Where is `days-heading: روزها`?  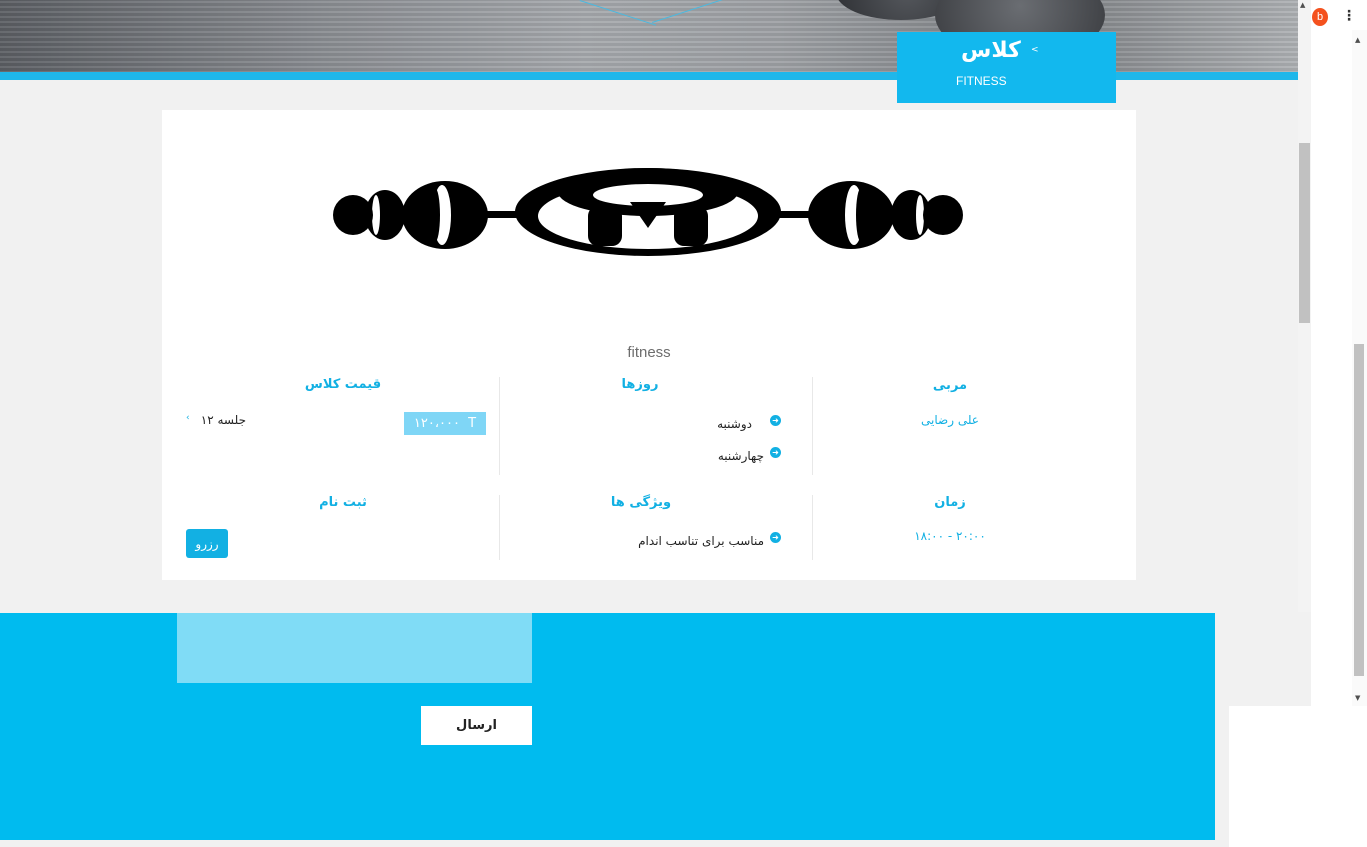 days-heading: روزها is located at coordinates (640, 384).